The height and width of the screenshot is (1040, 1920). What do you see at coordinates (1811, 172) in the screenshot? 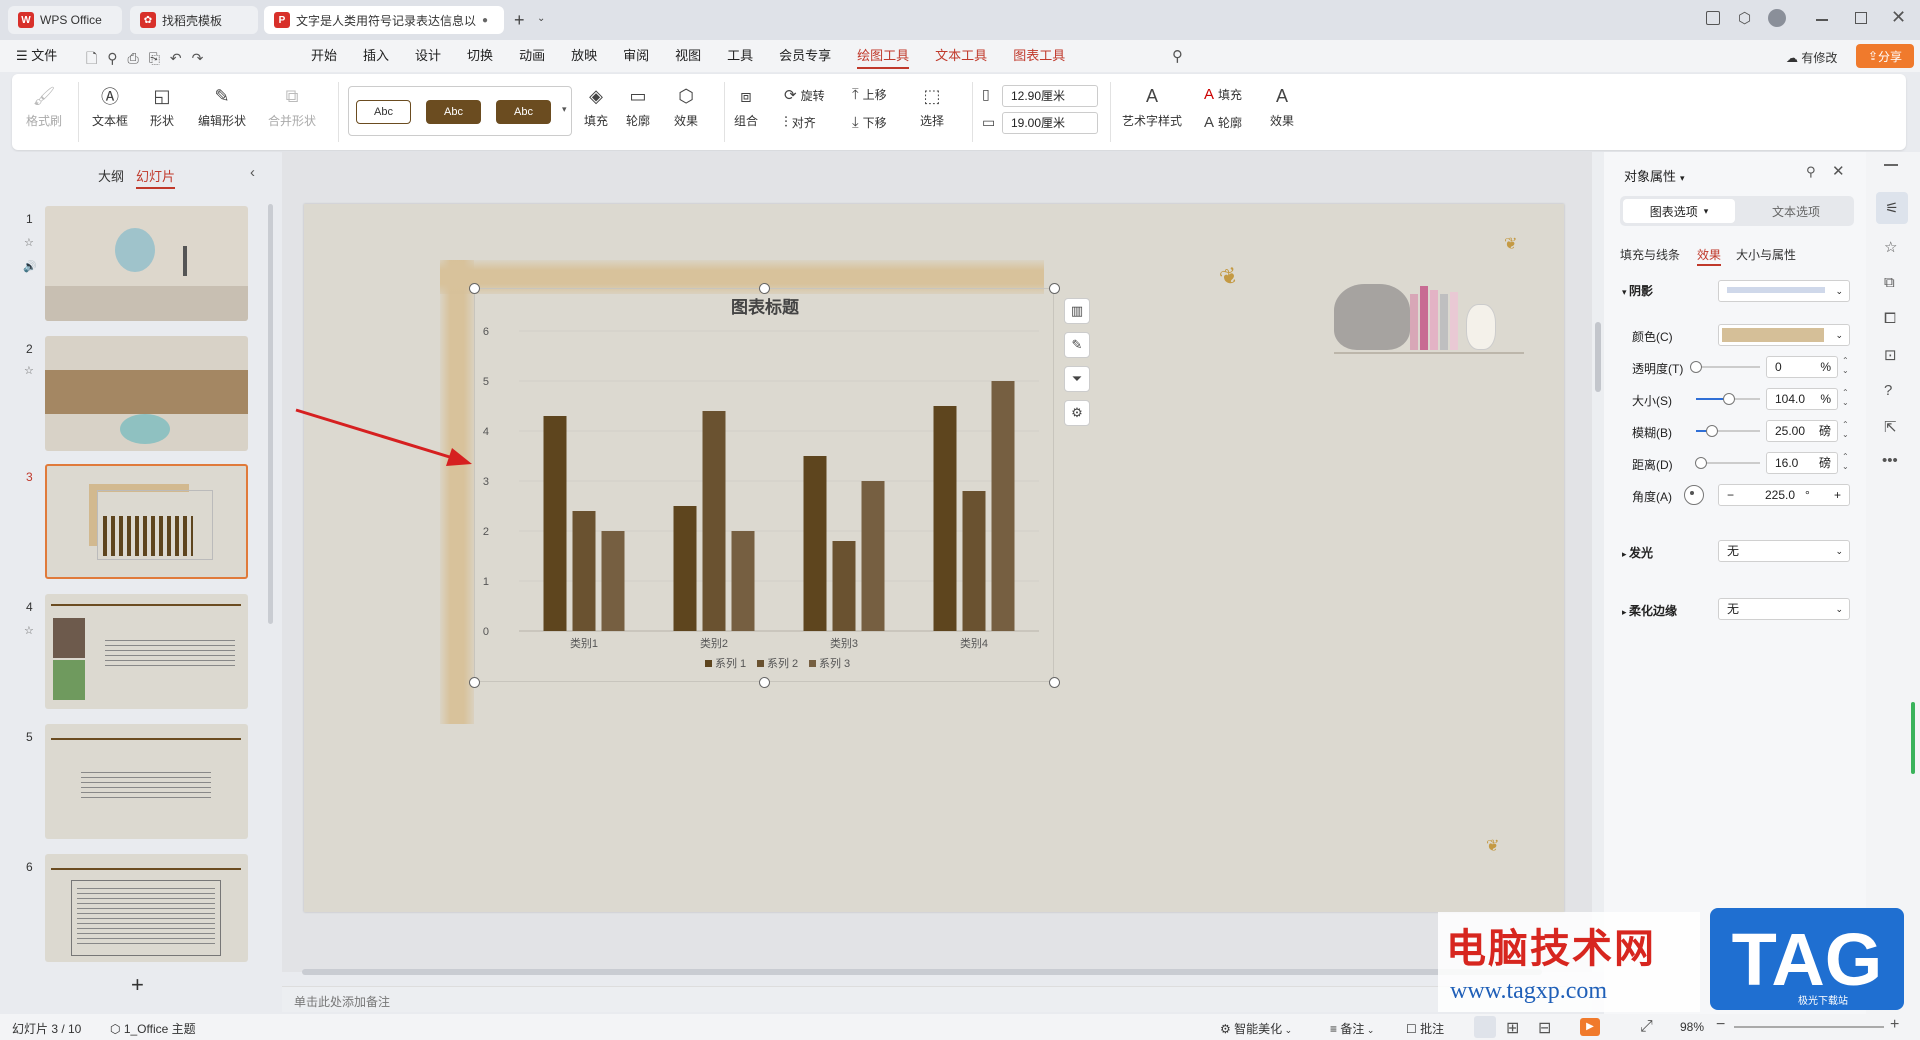
I see `pin-icon: ⚲` at bounding box center [1811, 172].